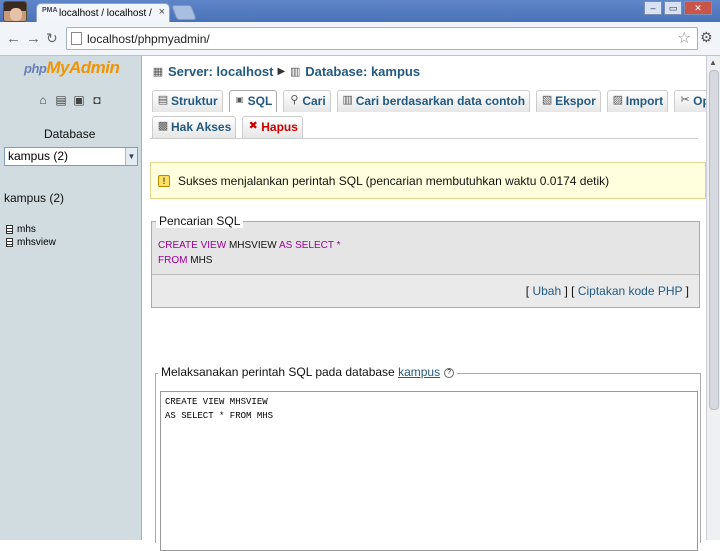  What do you see at coordinates (52, 38) in the screenshot?
I see `reload-icon: ↻` at bounding box center [52, 38].